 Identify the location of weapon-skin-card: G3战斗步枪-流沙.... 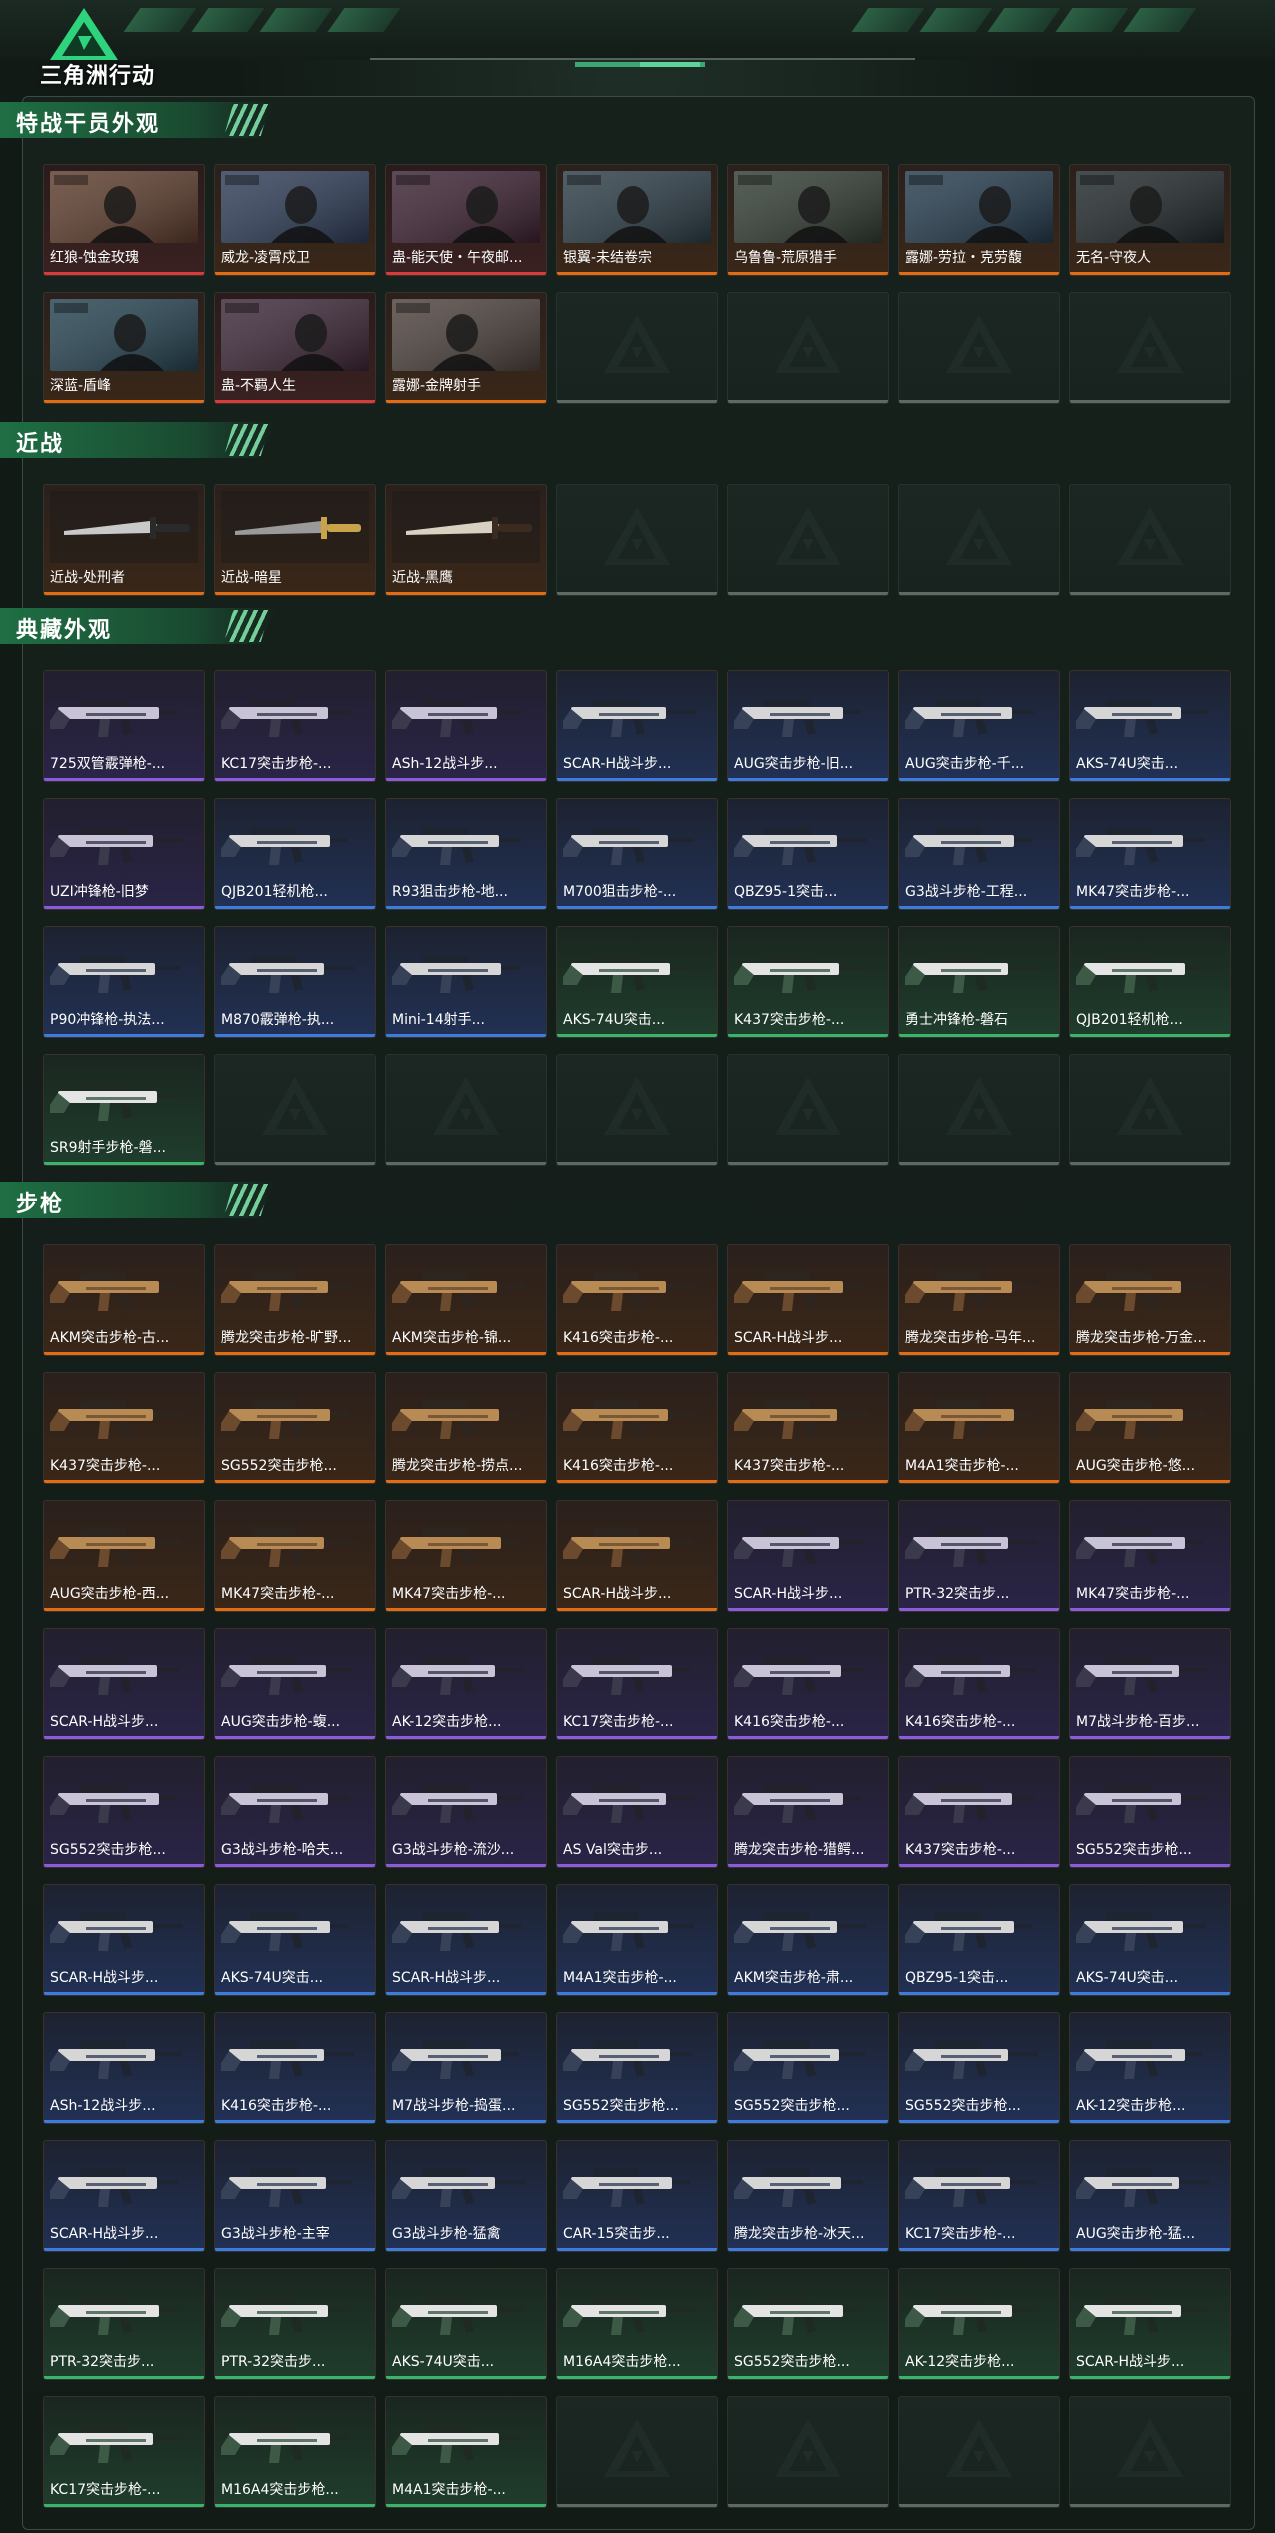
(466, 1812).